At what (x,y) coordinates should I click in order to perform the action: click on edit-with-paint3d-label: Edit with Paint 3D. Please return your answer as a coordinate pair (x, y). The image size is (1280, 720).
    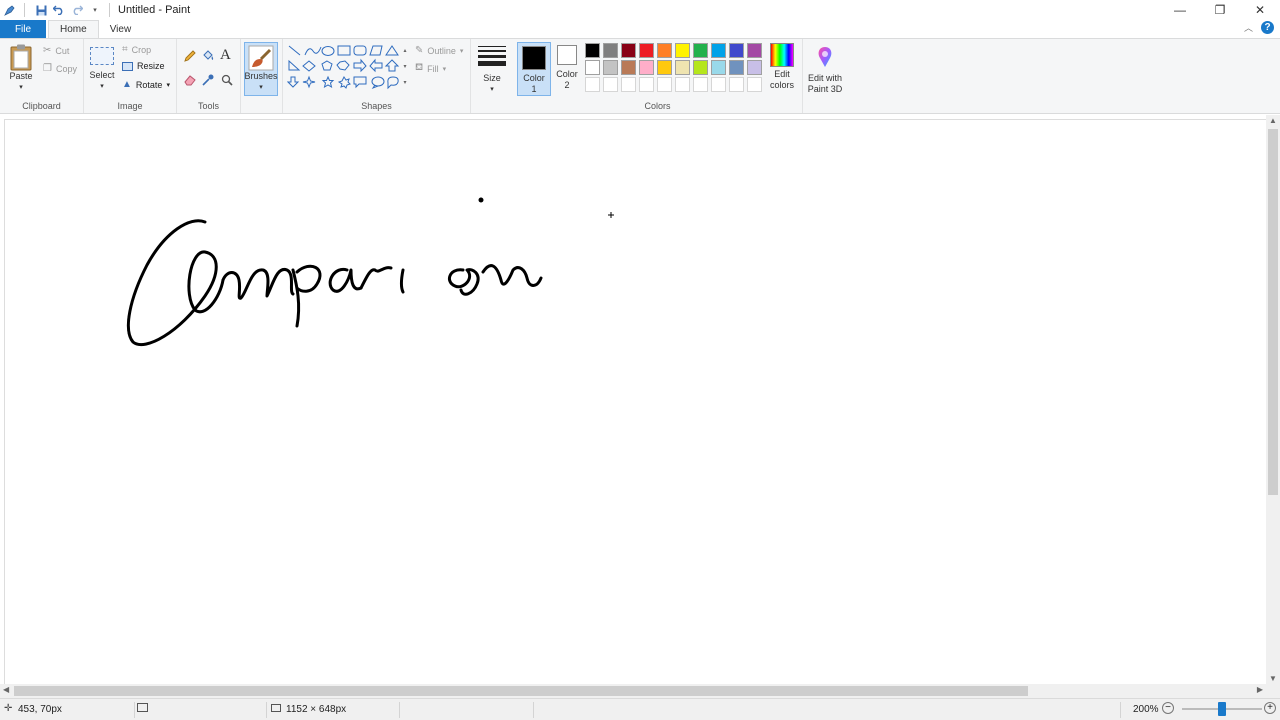
    Looking at the image, I should click on (825, 83).